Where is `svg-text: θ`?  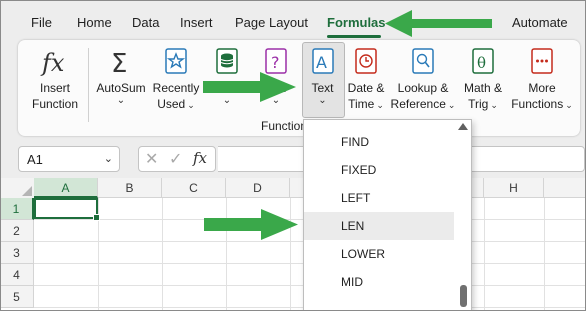
svg-text: θ is located at coordinates (481, 63).